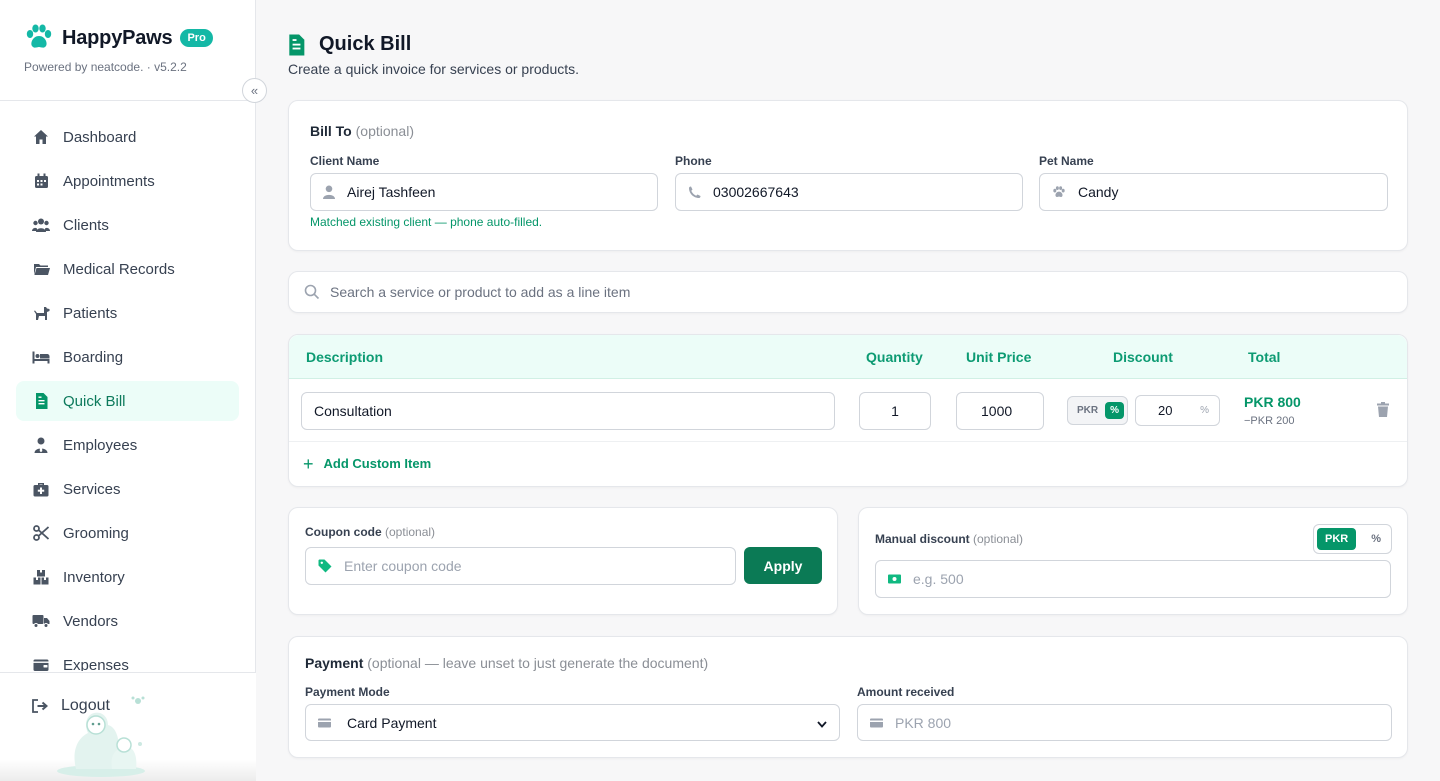 This screenshot has height=781, width=1440. I want to click on phone-field: 03002667643, so click(849, 192).